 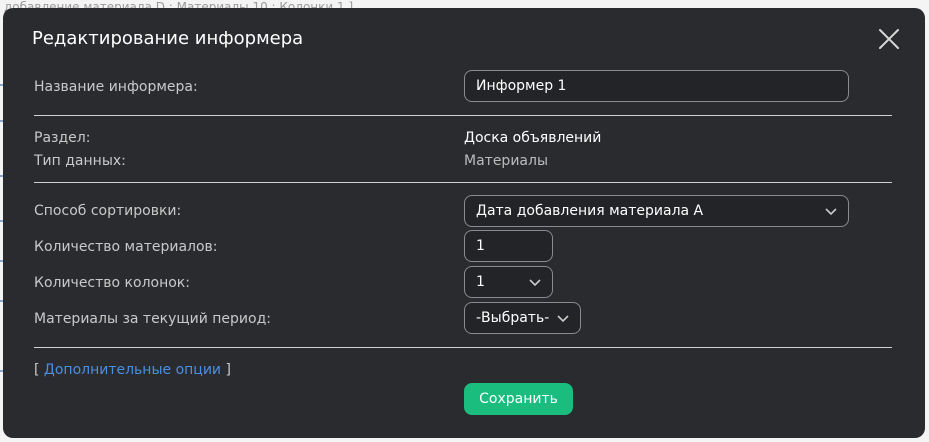 I want to click on close-icon, so click(x=889, y=39).